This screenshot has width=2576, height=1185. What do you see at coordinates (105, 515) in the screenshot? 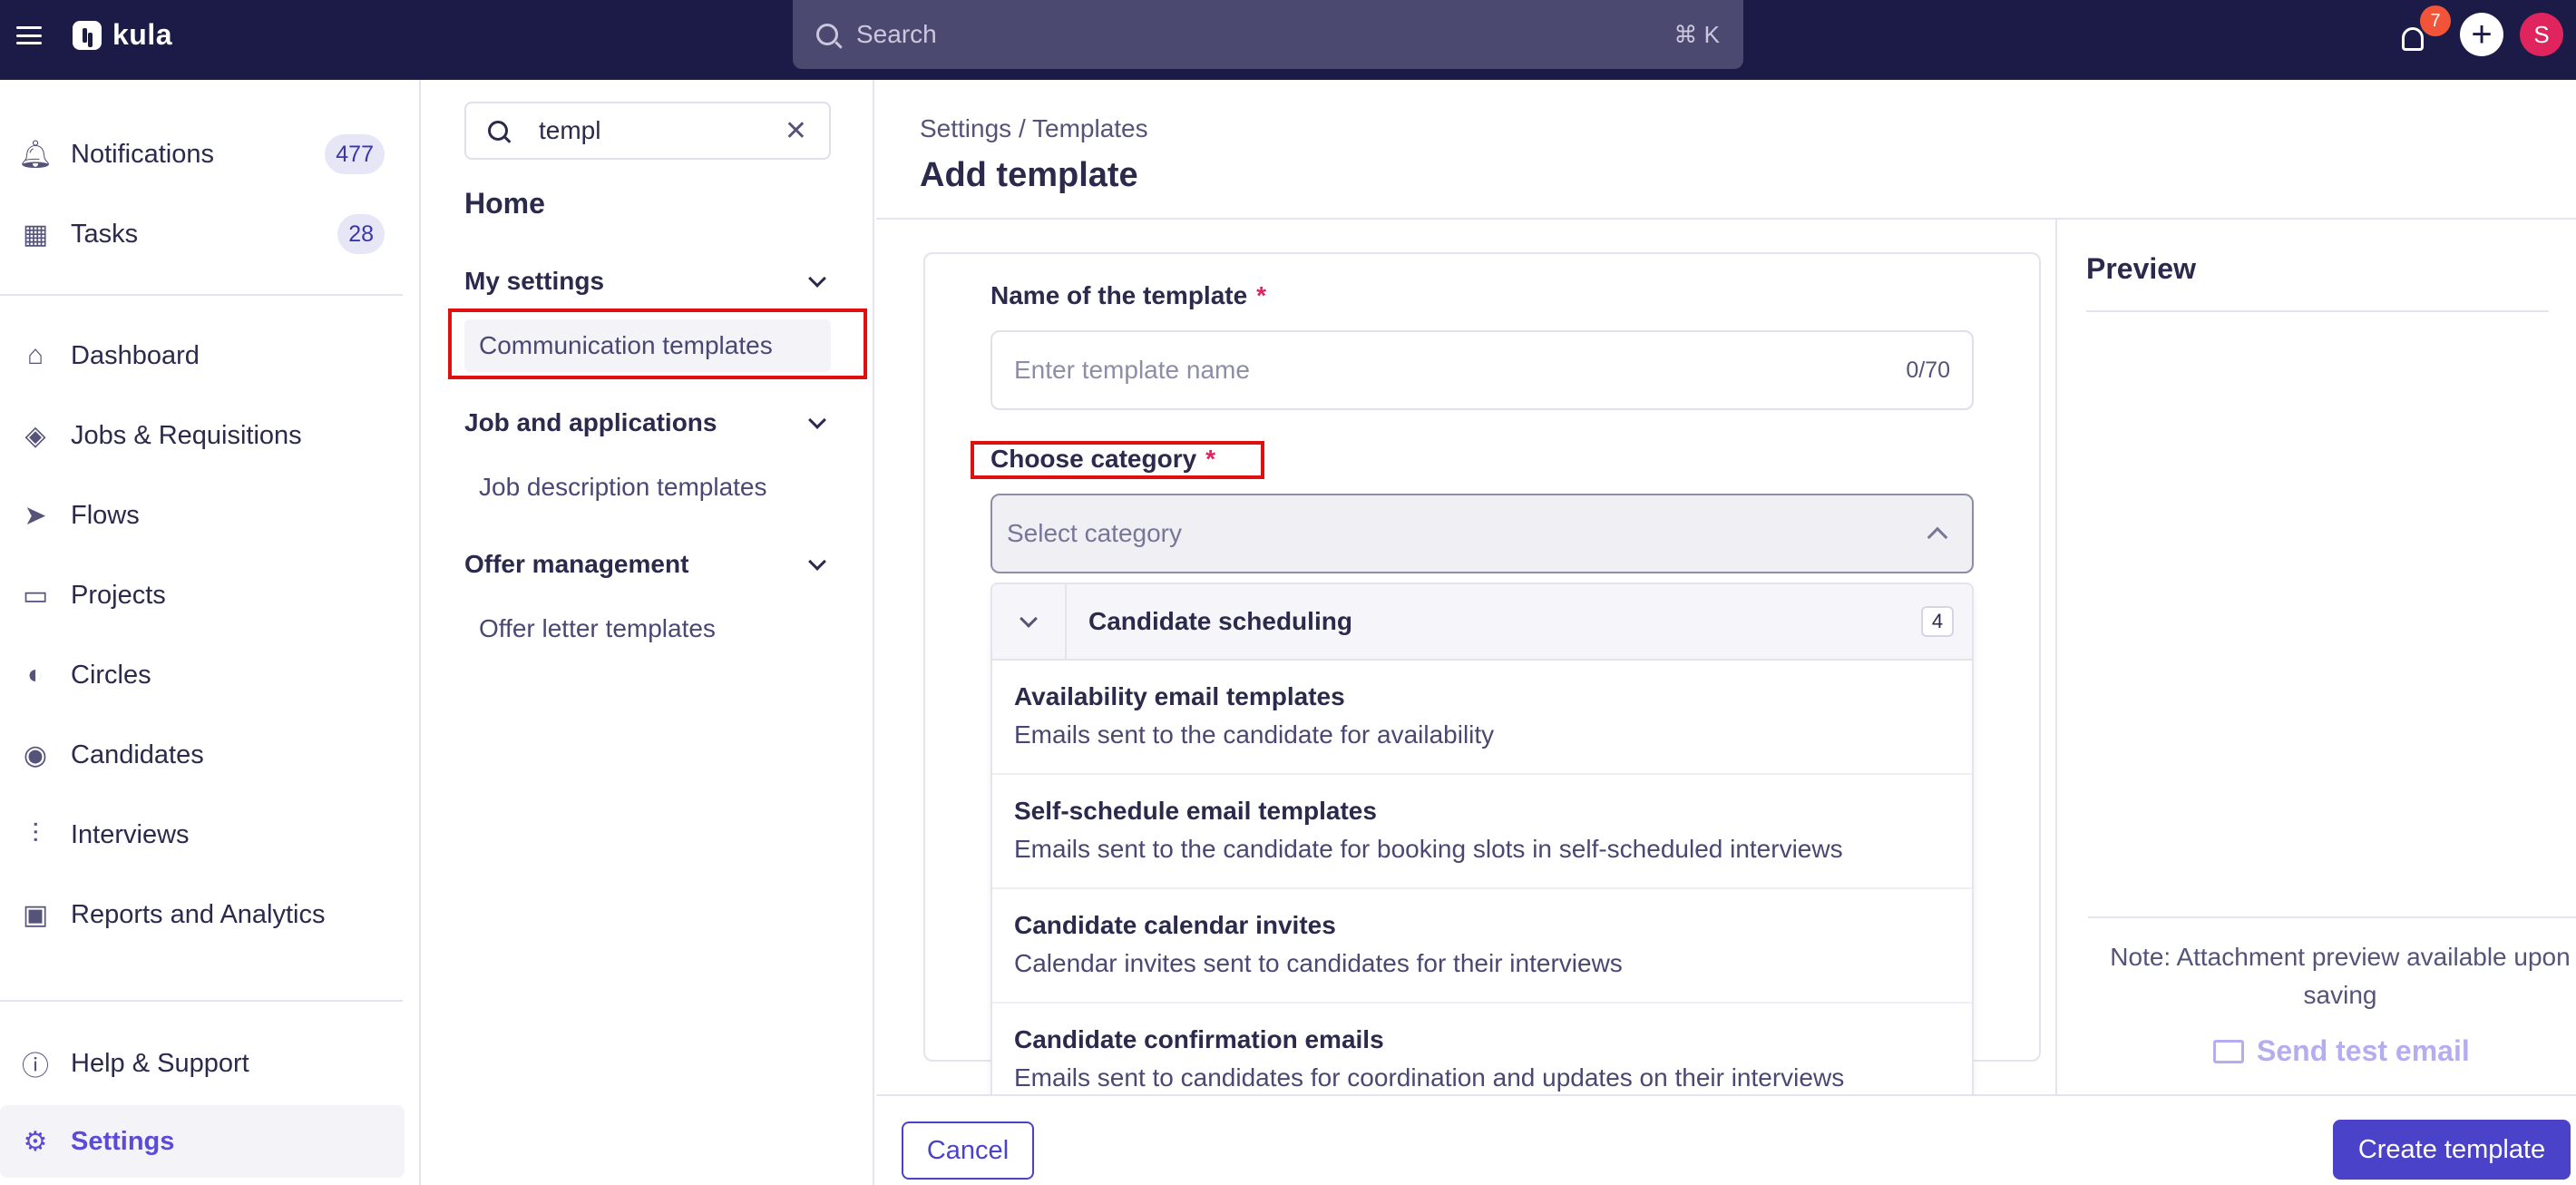
I see `sidebar-item-label: Flows` at bounding box center [105, 515].